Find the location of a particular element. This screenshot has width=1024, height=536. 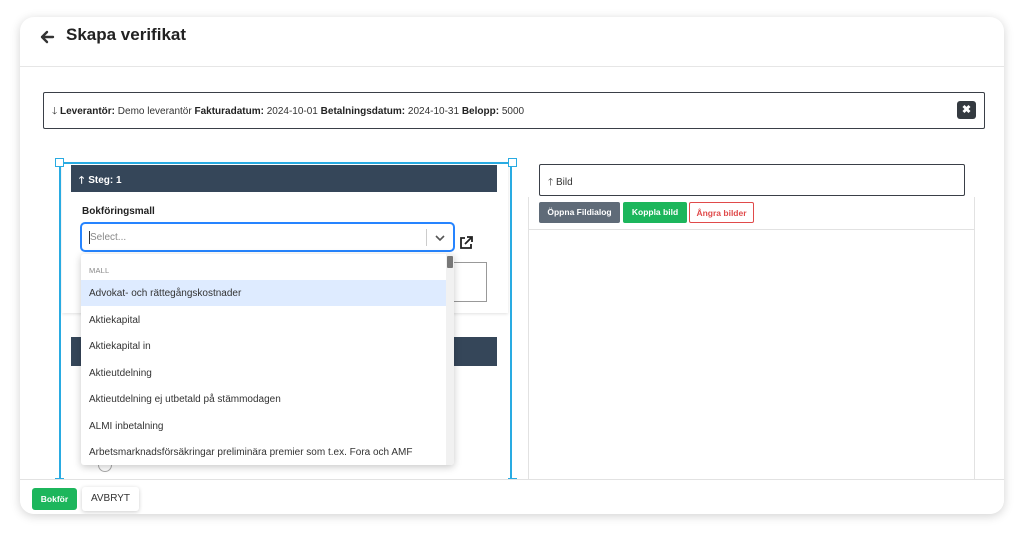

belopp-value: 5000 is located at coordinates (513, 111).